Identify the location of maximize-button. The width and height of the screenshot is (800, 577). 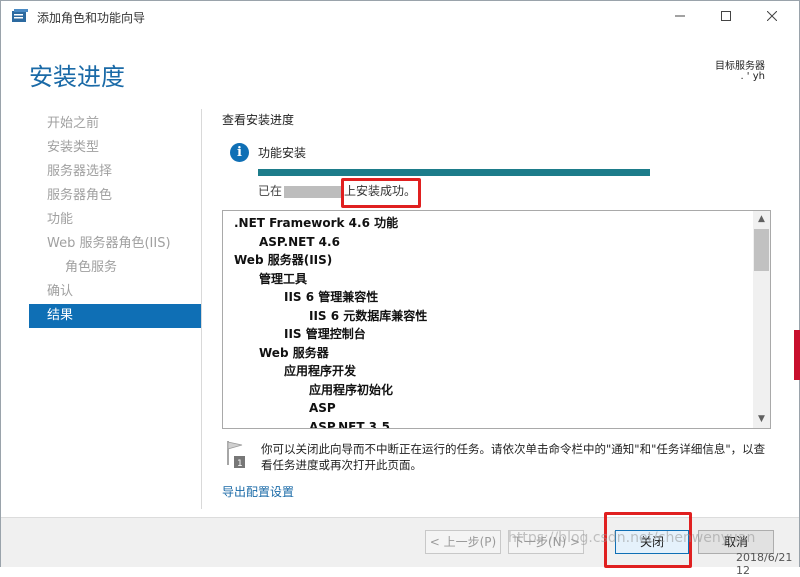
(726, 16).